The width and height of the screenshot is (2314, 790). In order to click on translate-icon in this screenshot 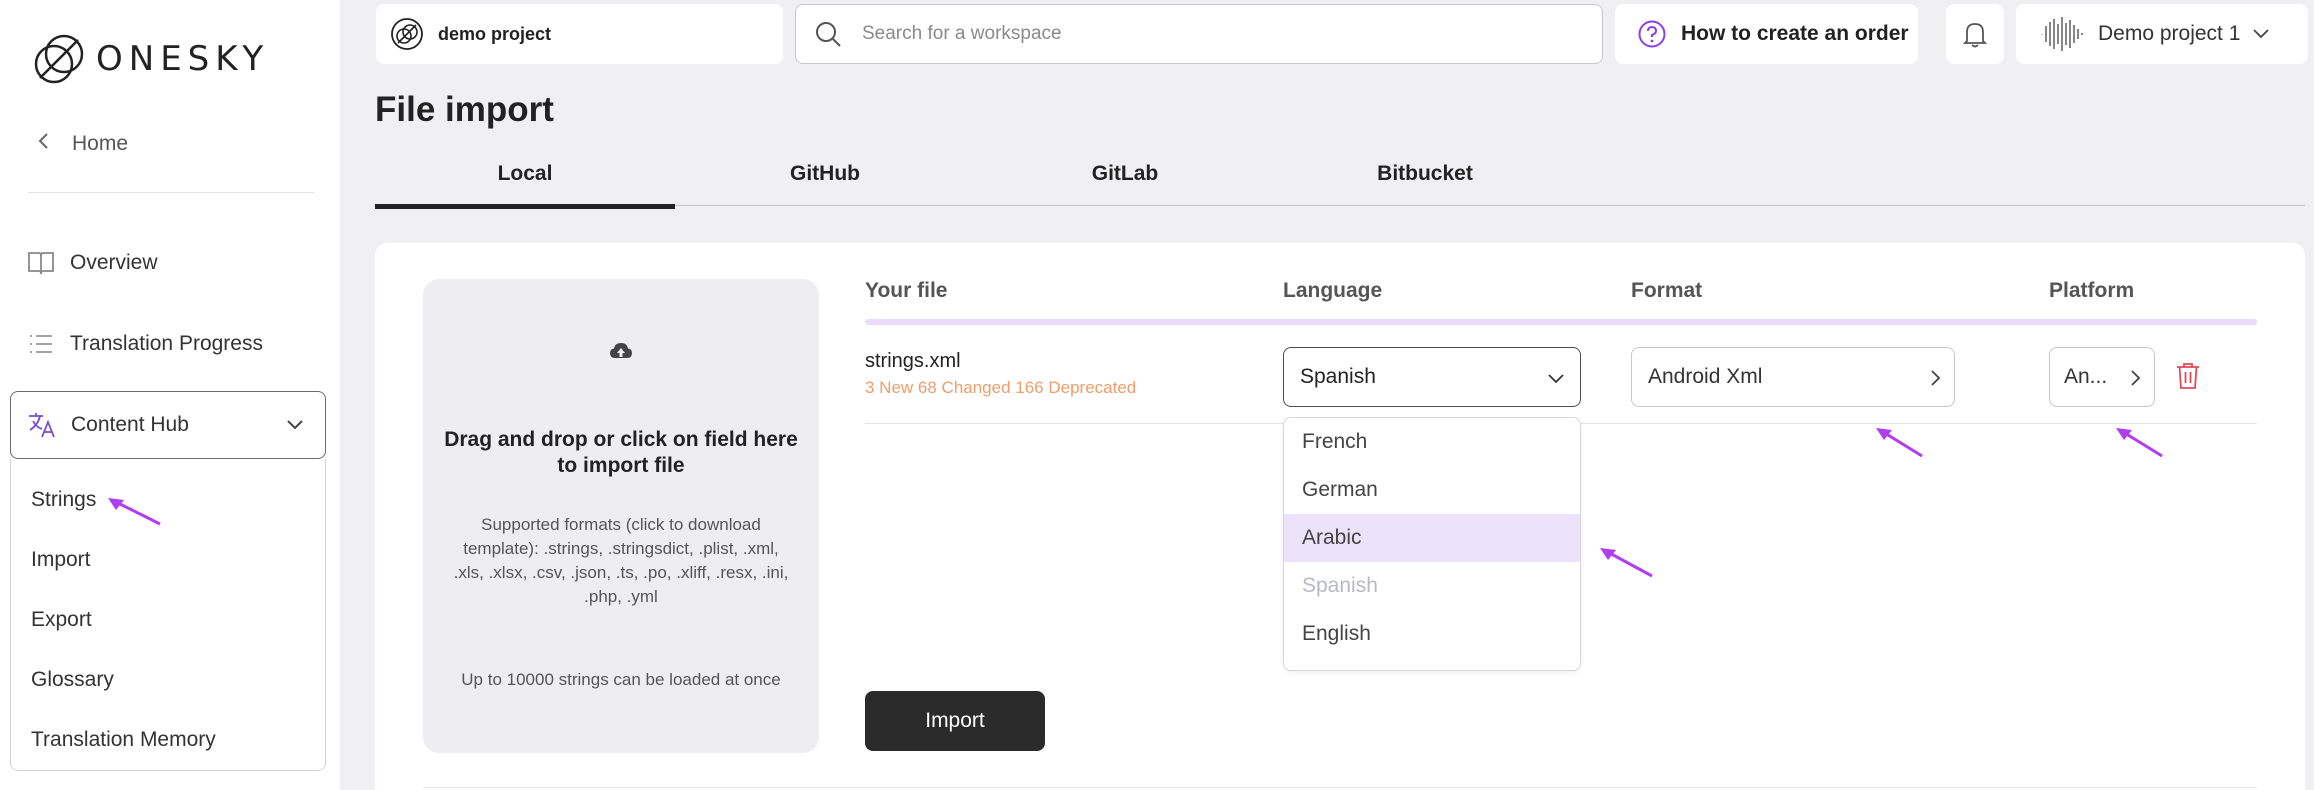, I will do `click(42, 425)`.